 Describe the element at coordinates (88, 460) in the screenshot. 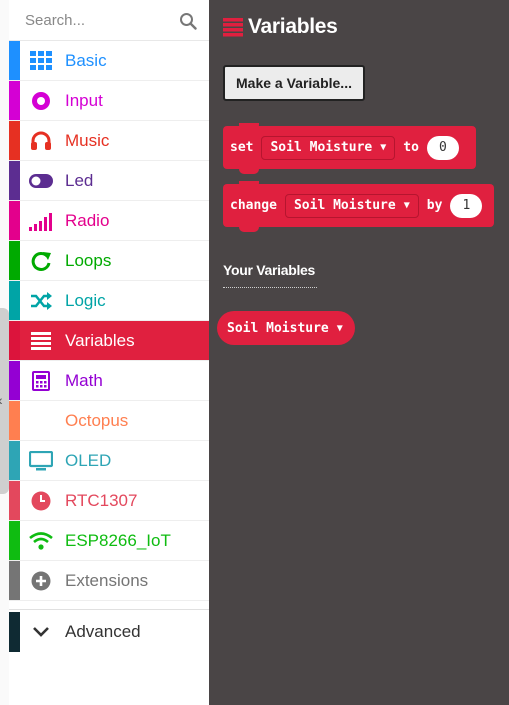

I see `category-label: OLED` at that location.